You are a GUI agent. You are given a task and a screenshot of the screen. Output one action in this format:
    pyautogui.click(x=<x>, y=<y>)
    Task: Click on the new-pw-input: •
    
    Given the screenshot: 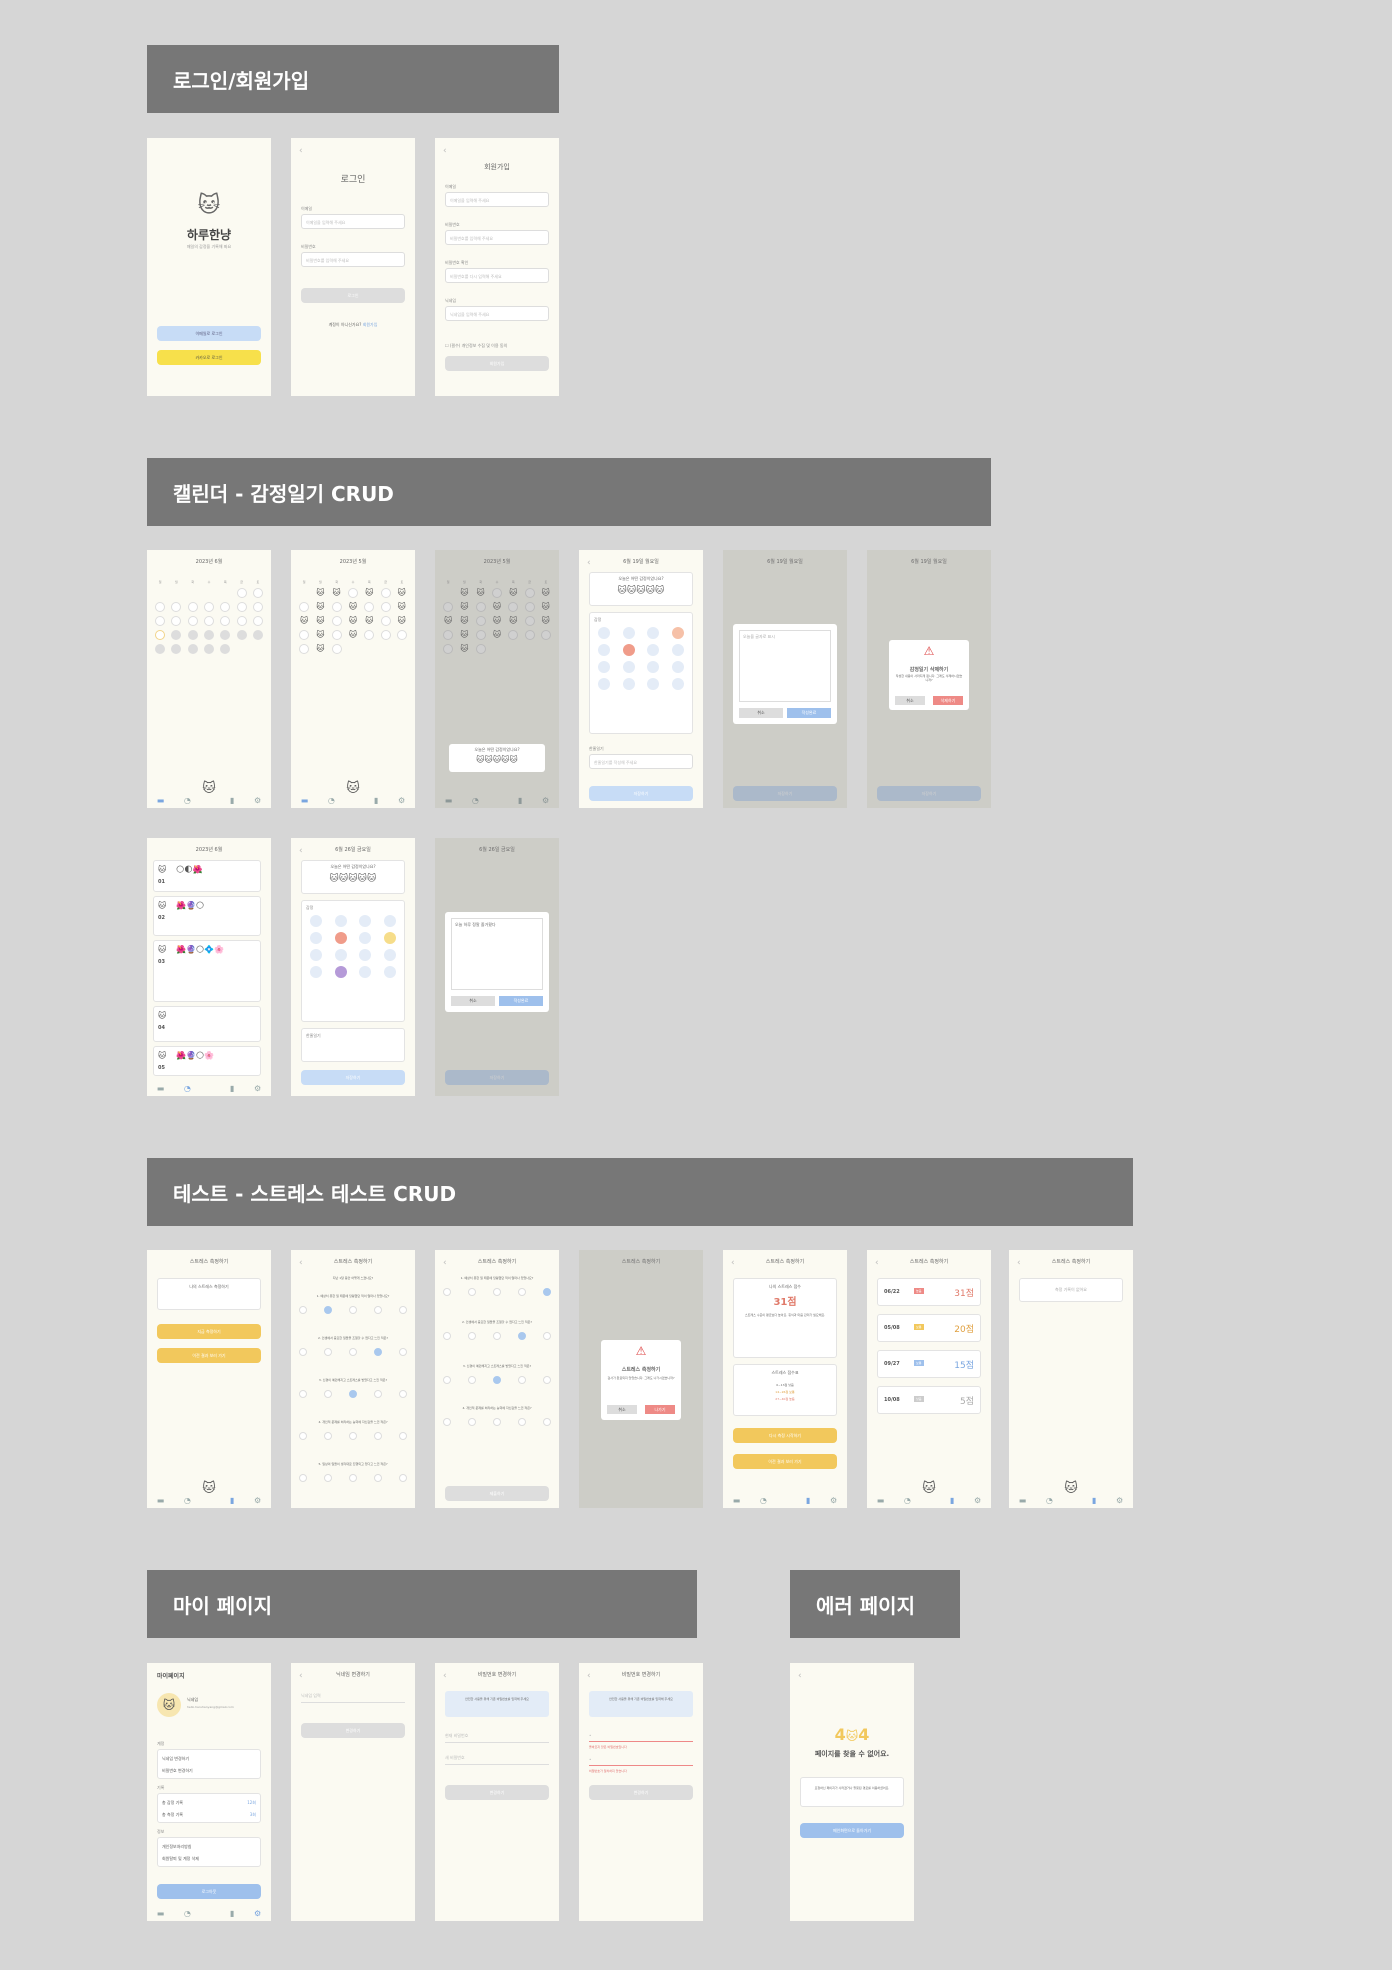 What is the action you would take?
    pyautogui.click(x=641, y=1761)
    